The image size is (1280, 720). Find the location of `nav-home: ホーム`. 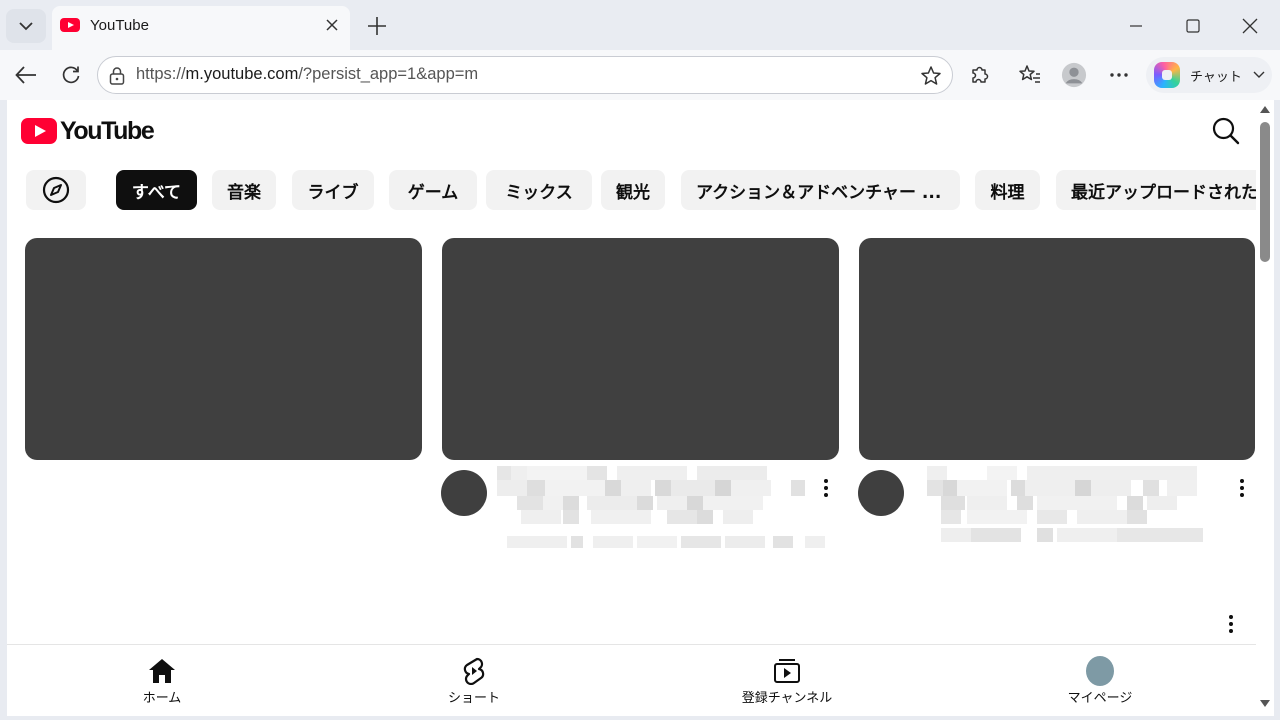

nav-home: ホーム is located at coordinates (162, 682).